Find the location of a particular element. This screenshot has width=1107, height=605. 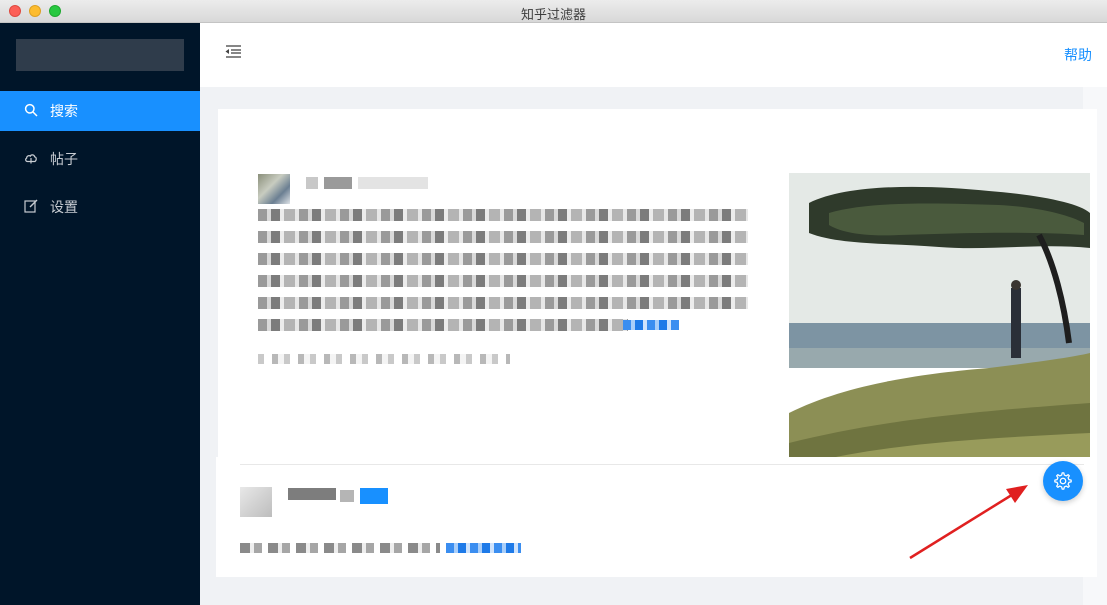

author-headline-redacted is located at coordinates (393, 183).